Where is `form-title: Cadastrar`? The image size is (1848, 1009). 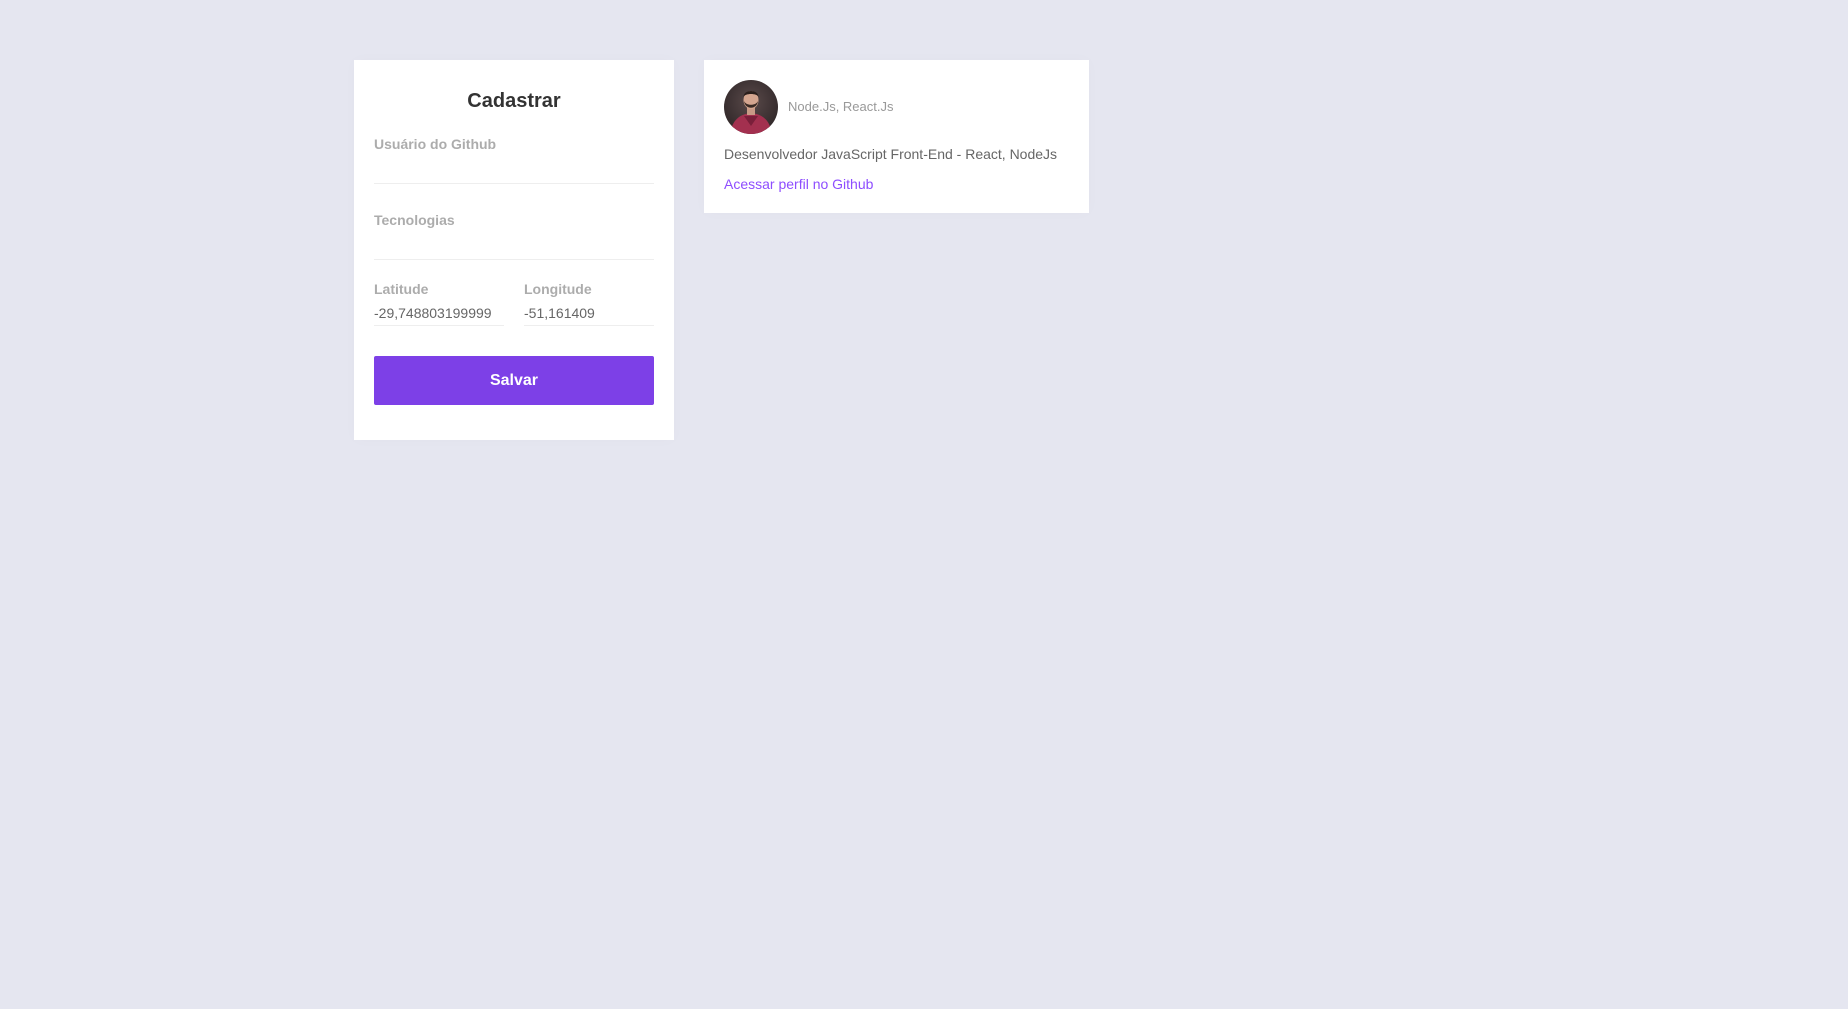 form-title: Cadastrar is located at coordinates (514, 101).